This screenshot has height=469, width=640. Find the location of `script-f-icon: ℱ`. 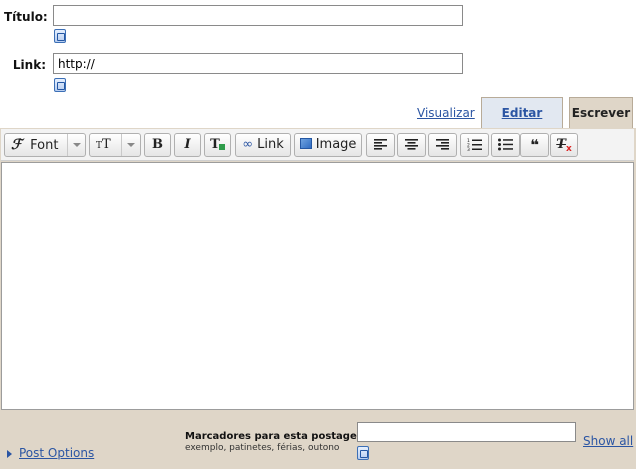

script-f-icon: ℱ is located at coordinates (17, 145).